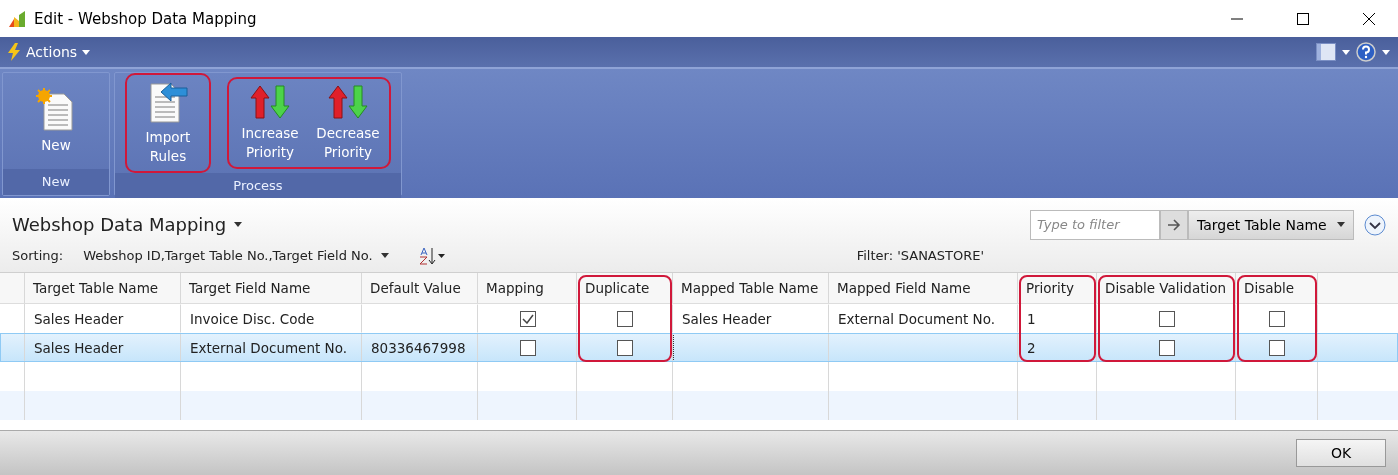 This screenshot has height=475, width=1398. I want to click on sorting-select: Webshop ID,Target Table No.,Target Field No., so click(236, 255).